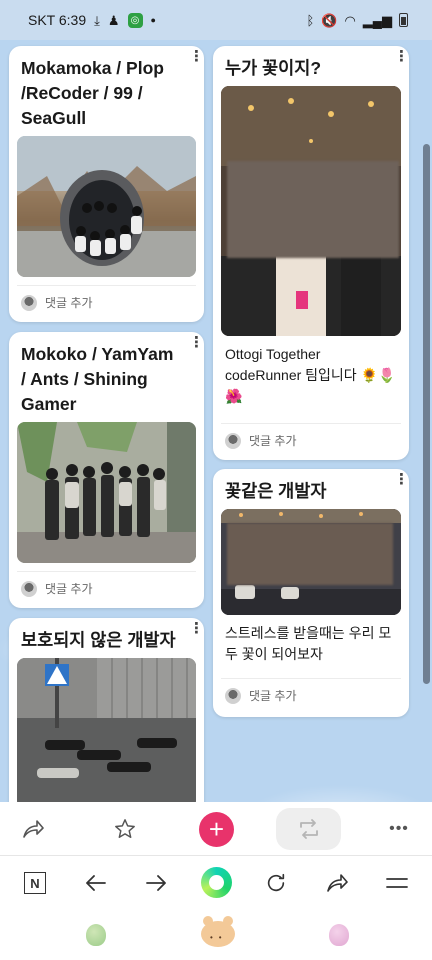  I want to click on dome-photo-illustration, so click(106, 206).